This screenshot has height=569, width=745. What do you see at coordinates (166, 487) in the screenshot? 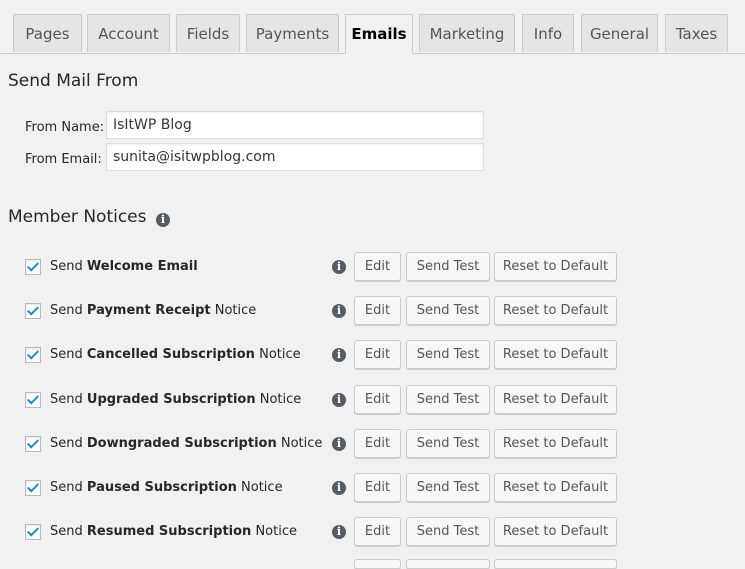
I see `notice-label: Send Paused Subscription Notice` at bounding box center [166, 487].